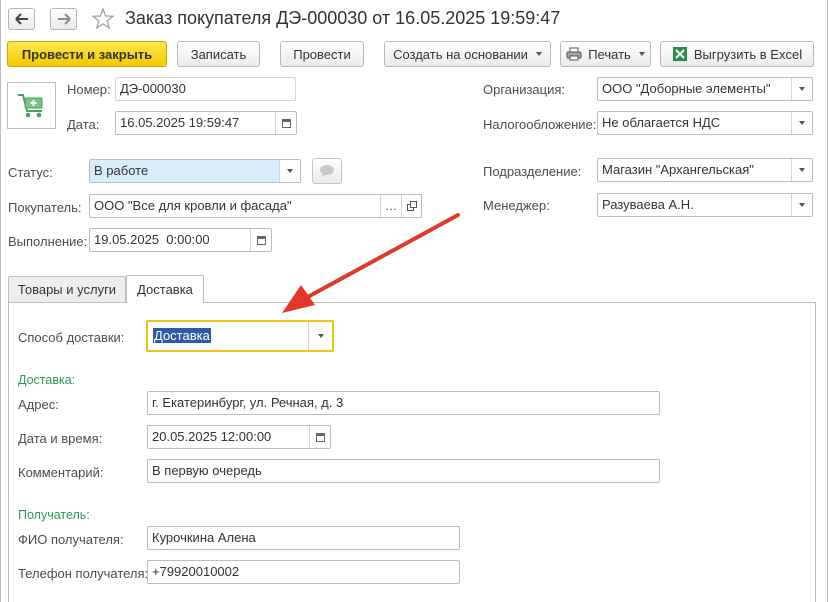 This screenshot has height=602, width=828. Describe the element at coordinates (574, 54) in the screenshot. I see `printer-icon` at that location.